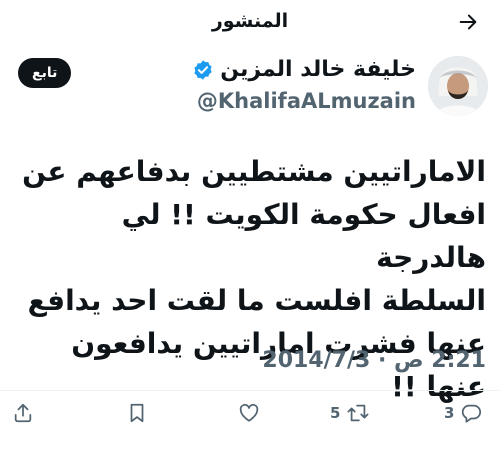  I want to click on author-info: خليفة خالد المزين @KhalifaALmuzain, so click(304, 86).